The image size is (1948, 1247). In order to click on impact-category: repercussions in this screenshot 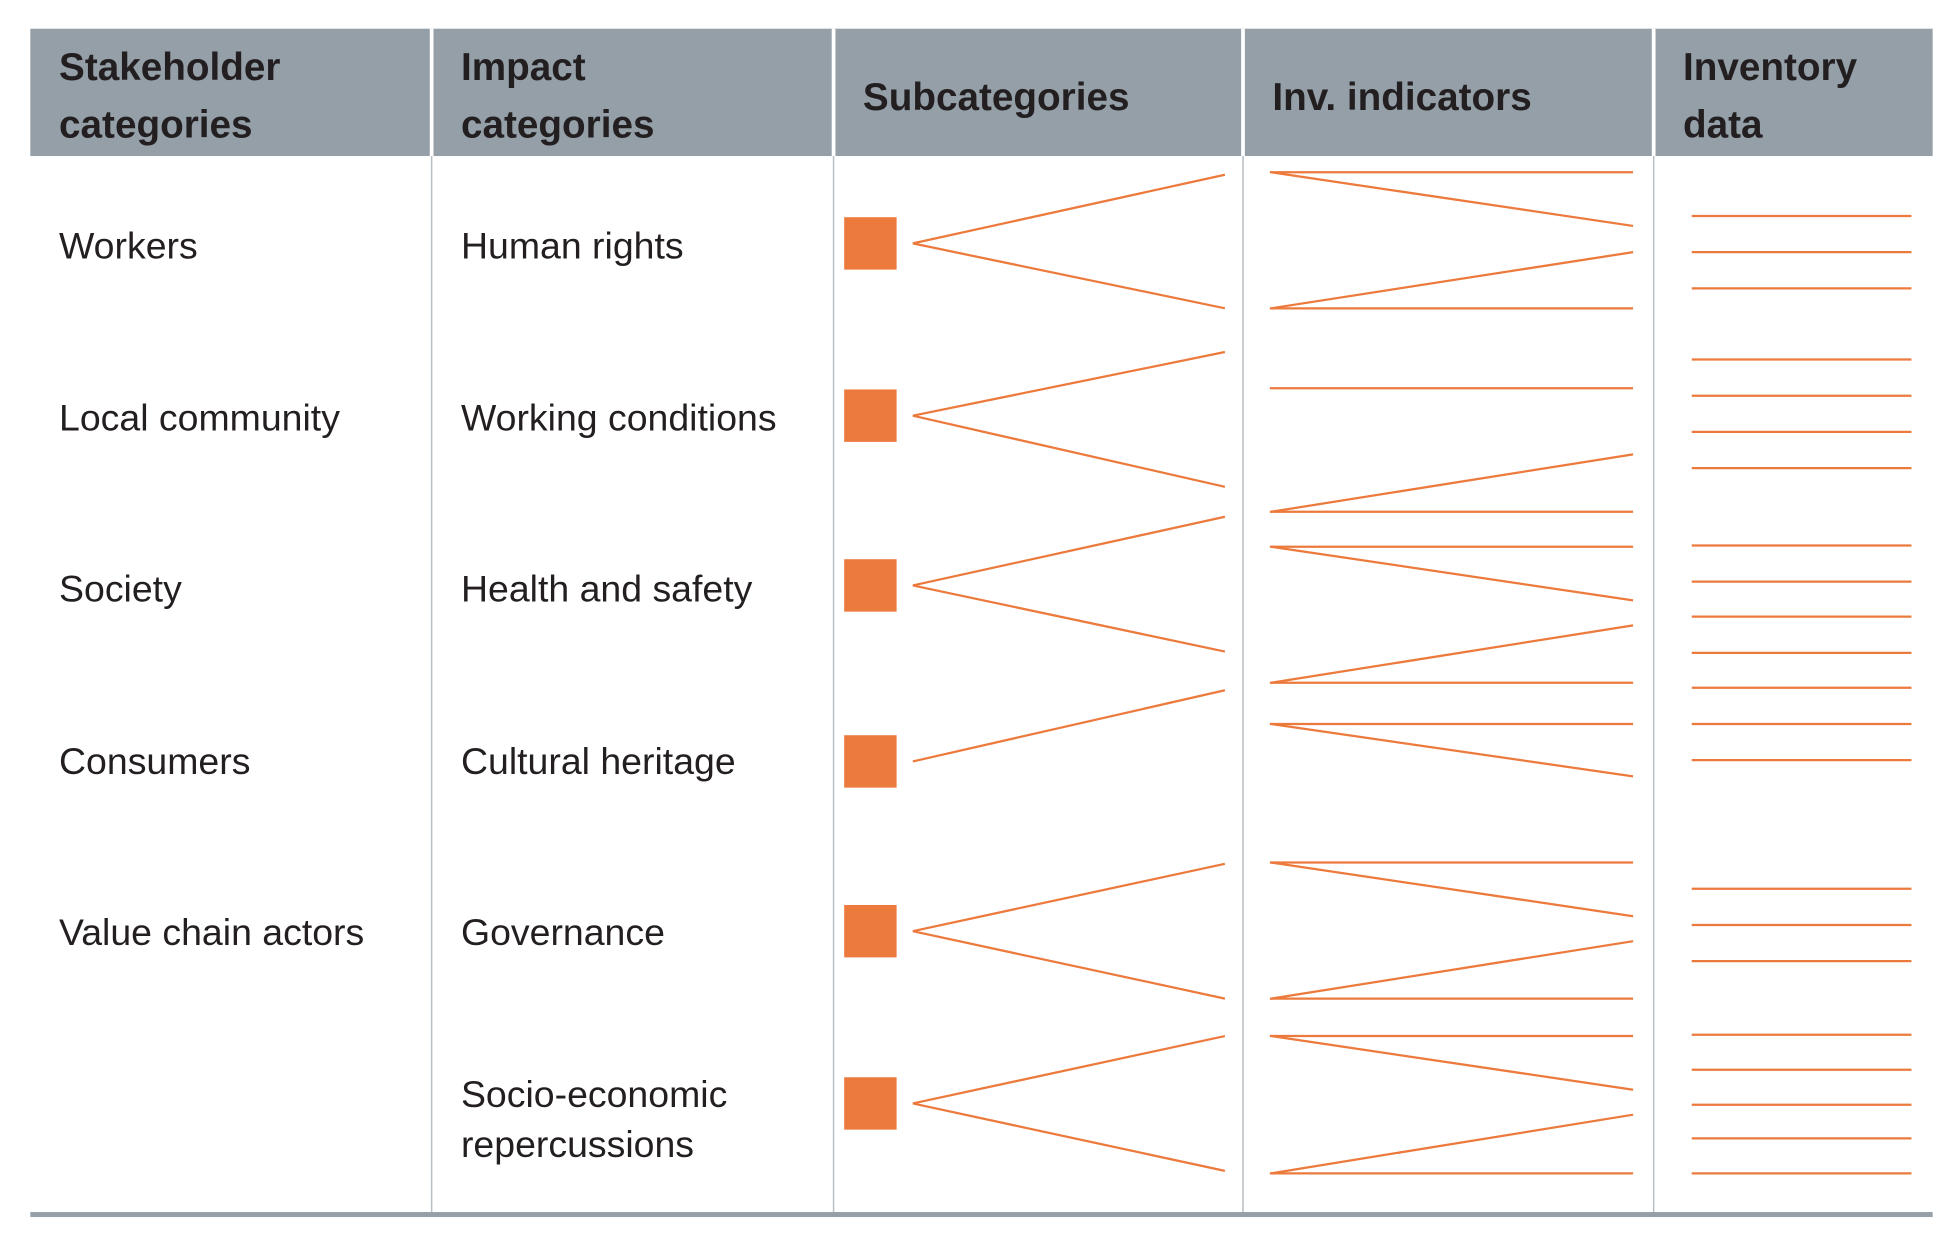, I will do `click(577, 1144)`.